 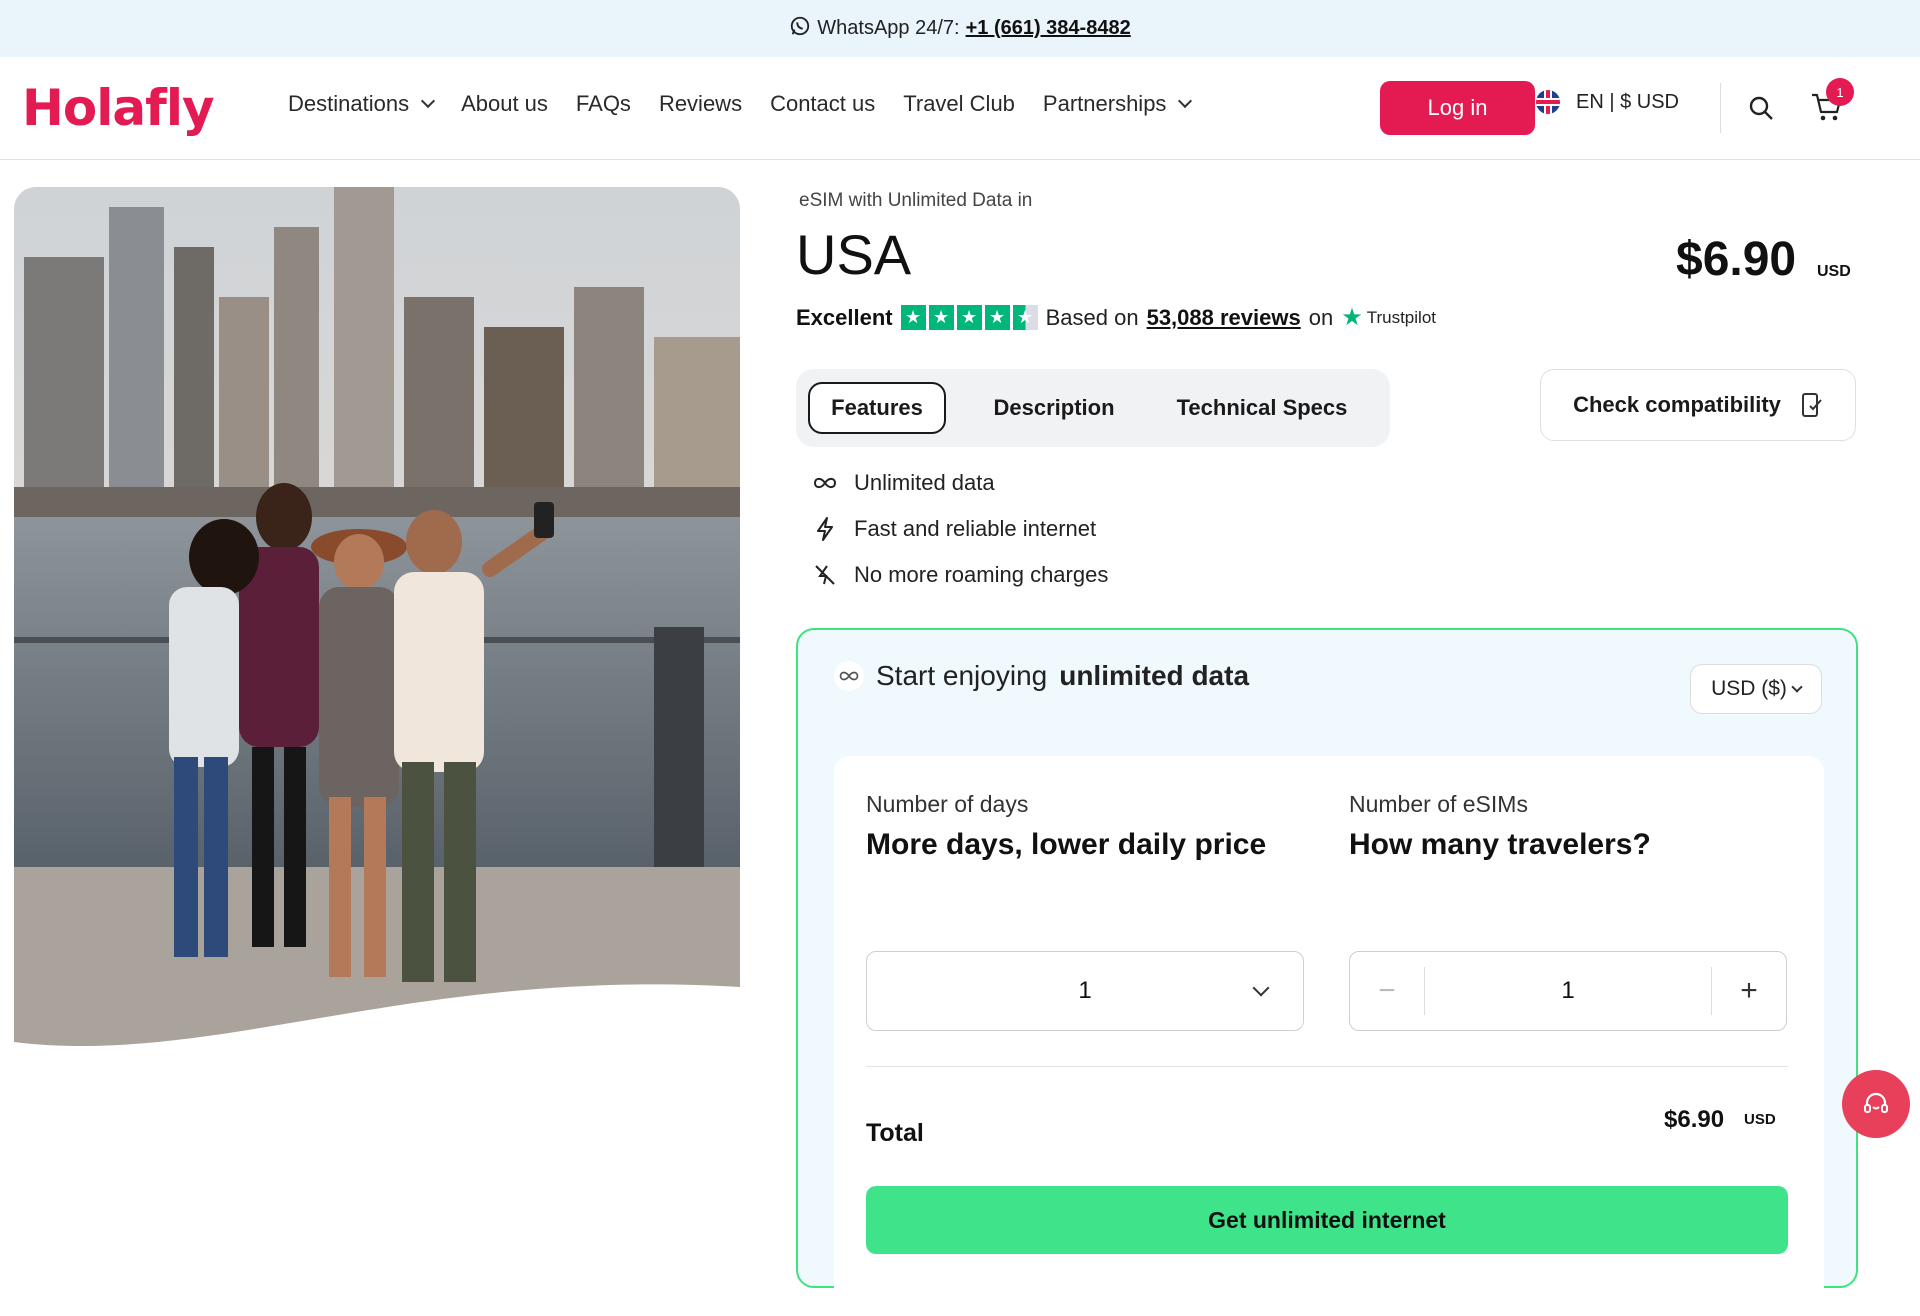 I want to click on nav-destinations: Destinations, so click(x=362, y=104).